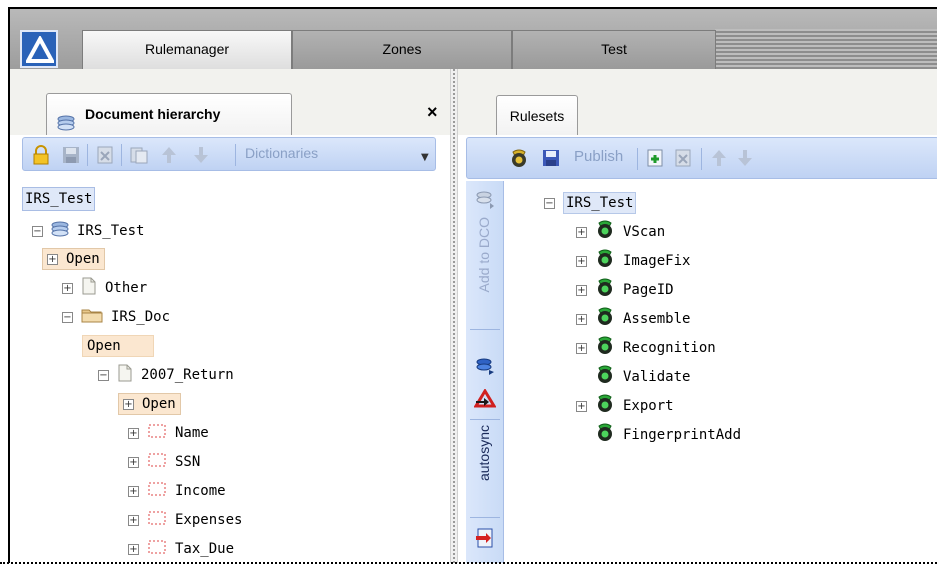 This screenshot has width=937, height=567. I want to click on right-toolbar: Publish, so click(701, 158).